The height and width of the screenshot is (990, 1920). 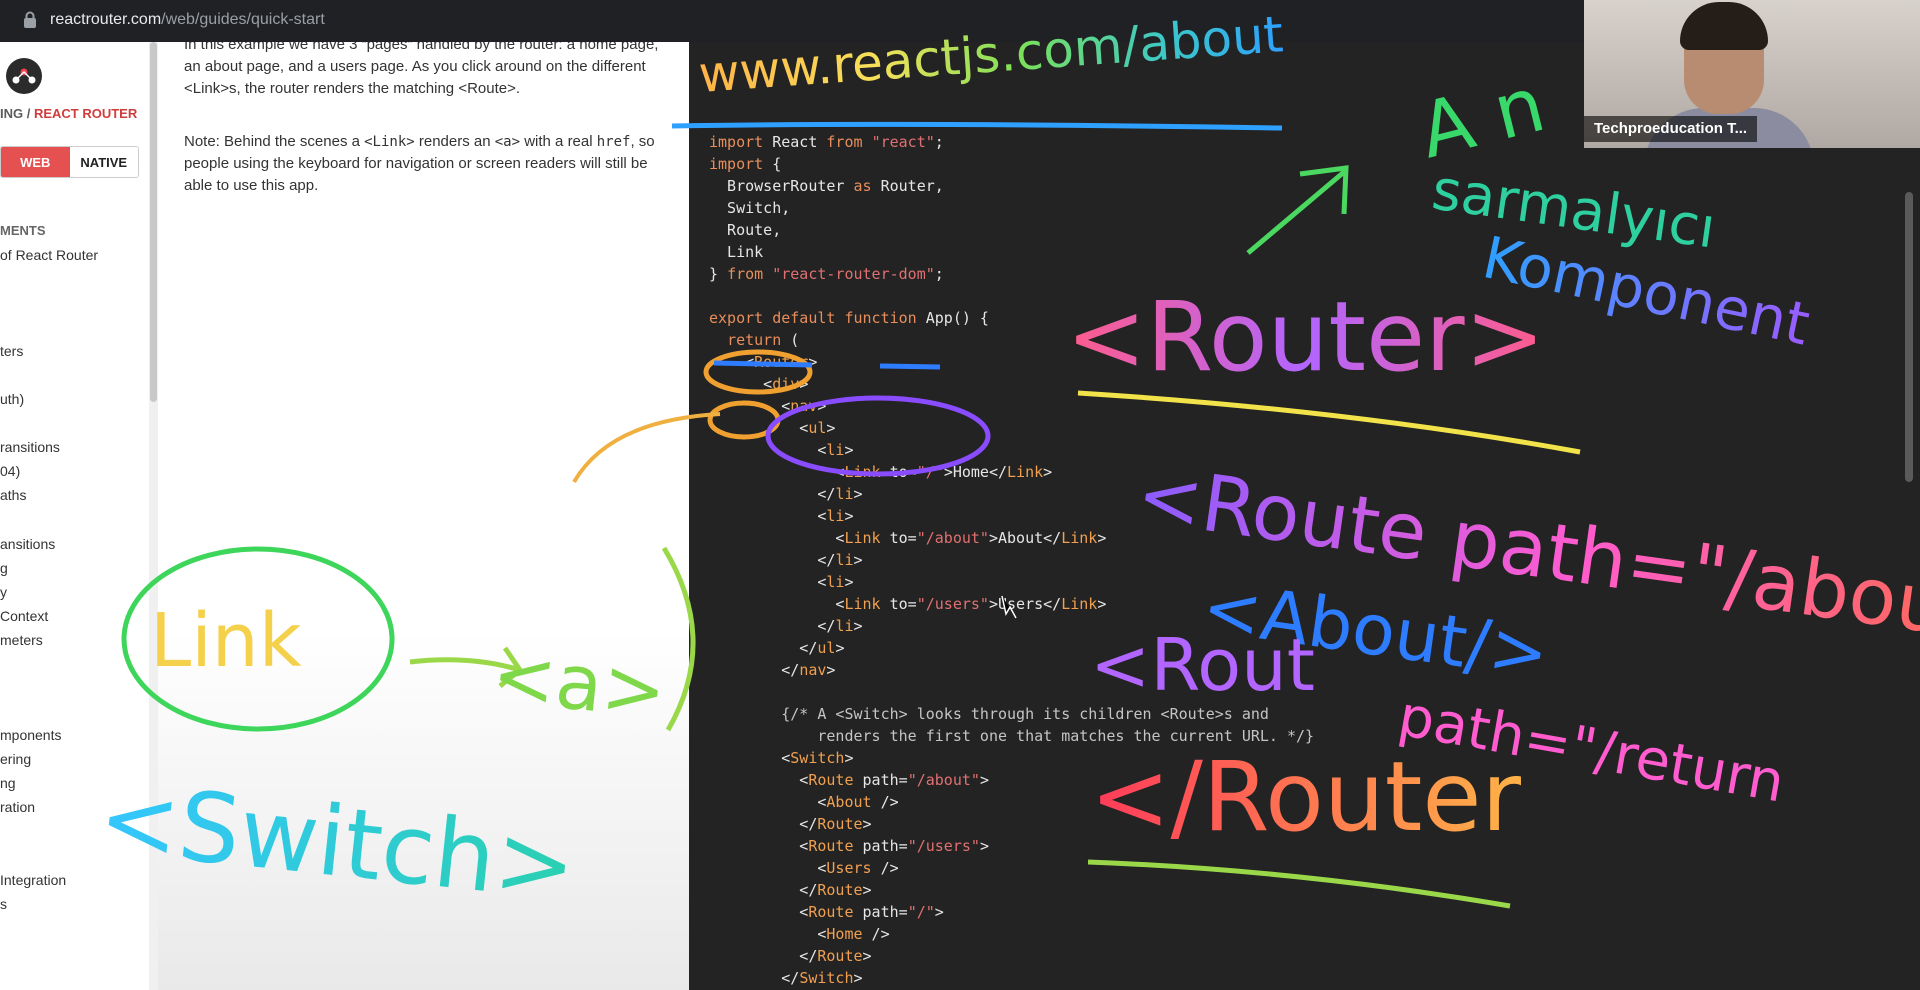 I want to click on underline-router-close, so click(x=1299, y=884).